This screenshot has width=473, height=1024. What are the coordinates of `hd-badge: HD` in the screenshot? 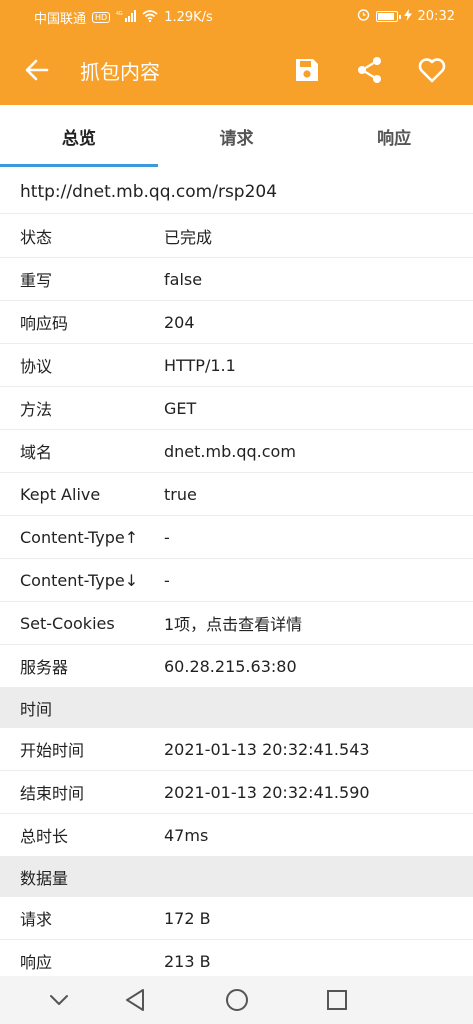 It's located at (101, 17).